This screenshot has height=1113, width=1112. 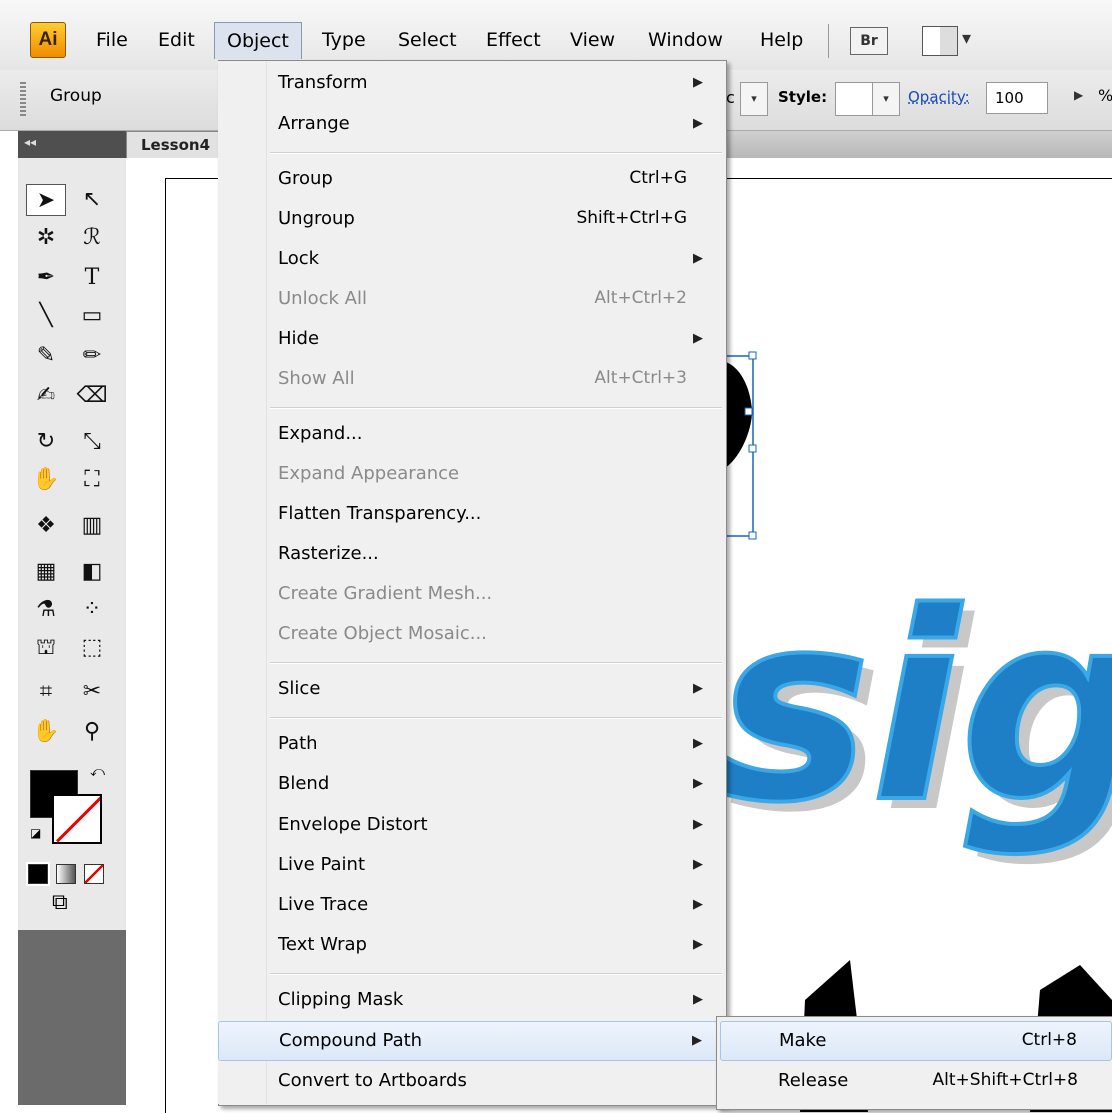 What do you see at coordinates (471, 690) in the screenshot?
I see `menu-item-slice: Slice ▶` at bounding box center [471, 690].